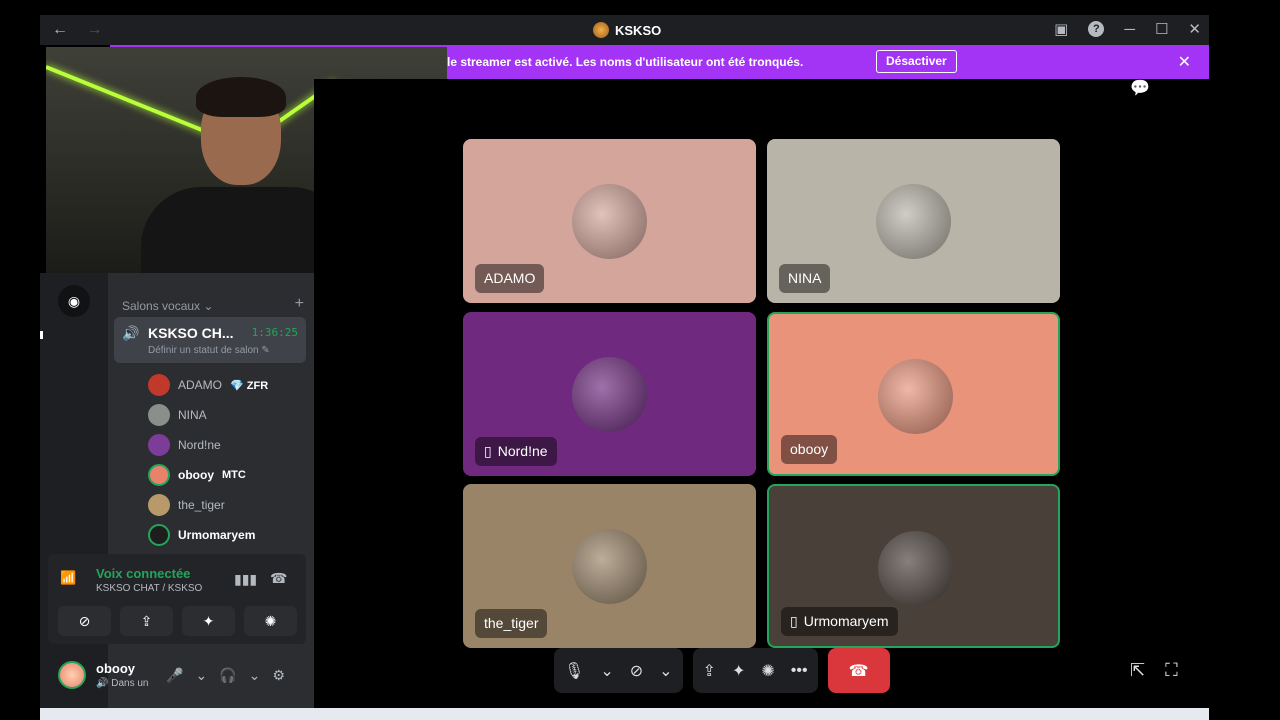 Image resolution: width=1280 pixels, height=720 pixels. What do you see at coordinates (174, 675) in the screenshot?
I see `microphone-icon: 🎤` at bounding box center [174, 675].